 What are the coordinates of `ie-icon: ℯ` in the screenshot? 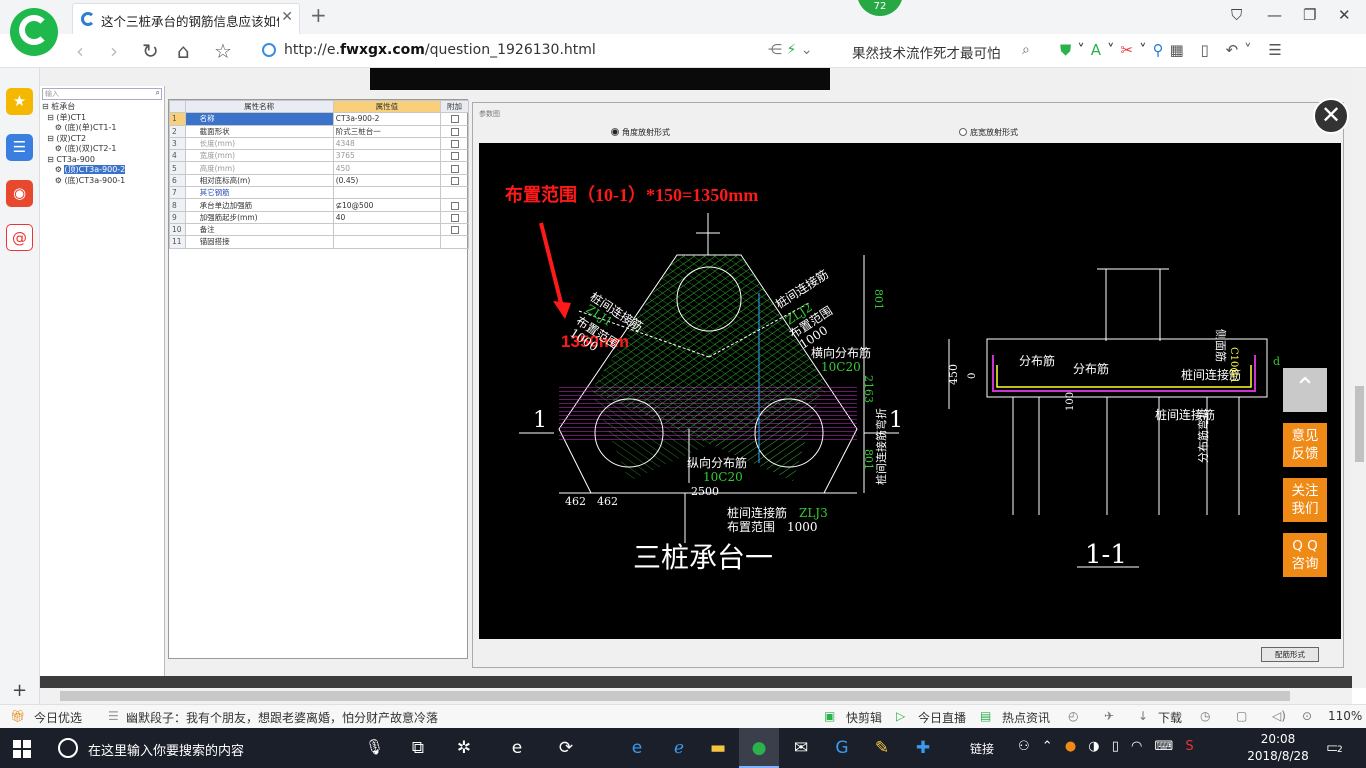 It's located at (679, 748).